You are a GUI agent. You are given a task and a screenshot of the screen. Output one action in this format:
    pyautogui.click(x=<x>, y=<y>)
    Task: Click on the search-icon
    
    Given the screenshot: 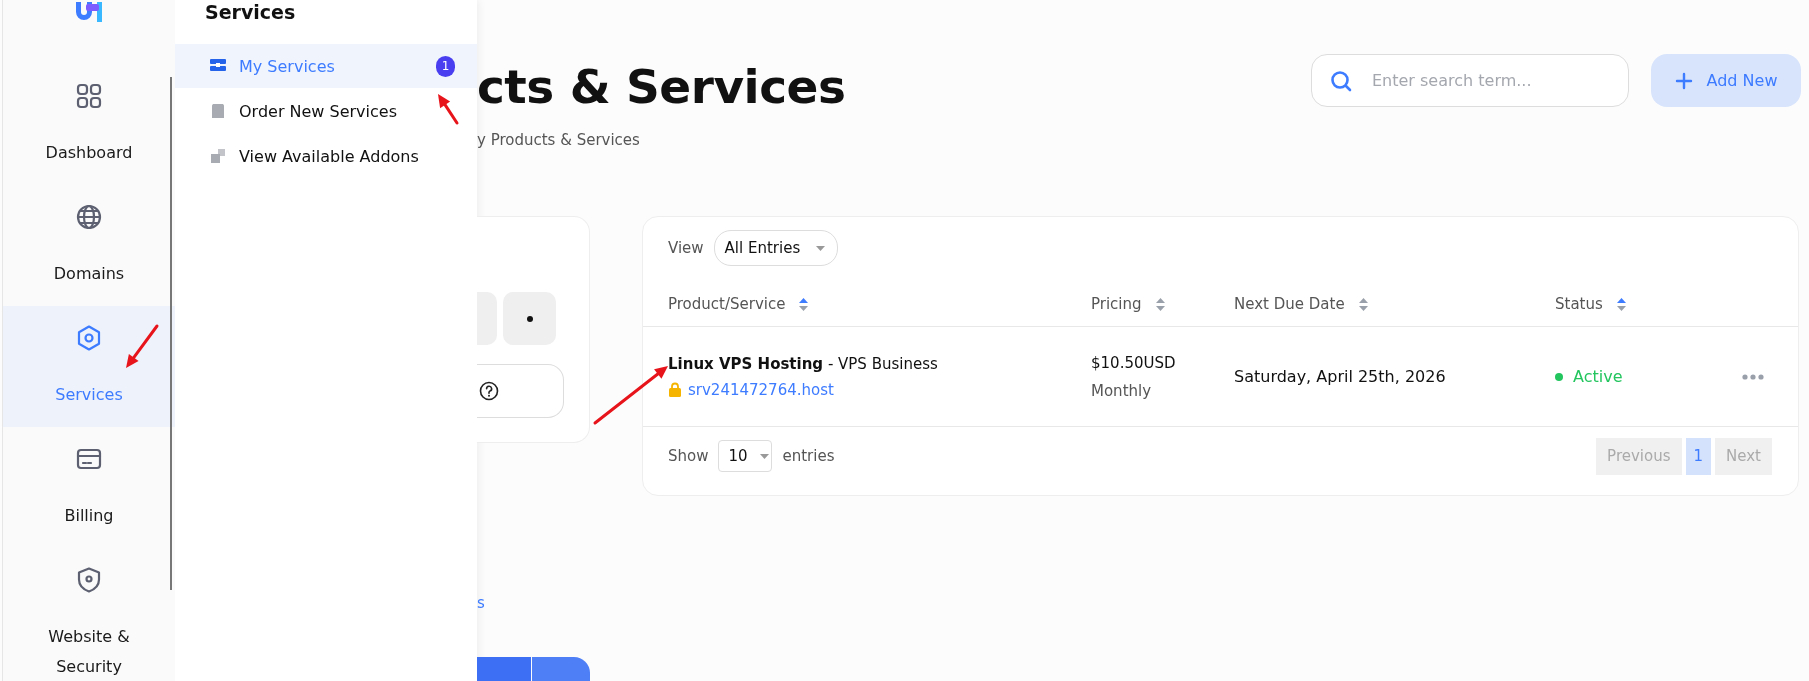 What is the action you would take?
    pyautogui.click(x=1341, y=80)
    